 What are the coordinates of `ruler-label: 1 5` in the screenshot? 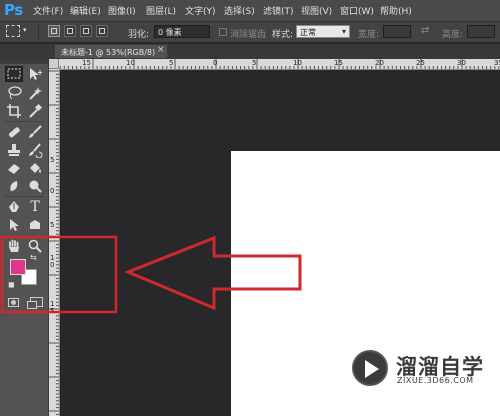 It's located at (52, 307).